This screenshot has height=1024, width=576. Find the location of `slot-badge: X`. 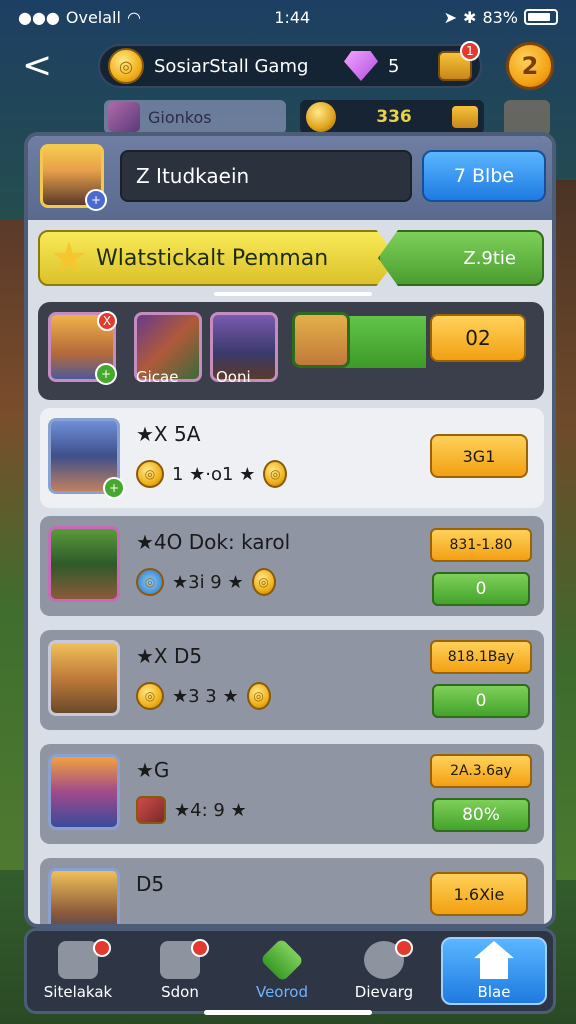

slot-badge: X is located at coordinates (107, 321).